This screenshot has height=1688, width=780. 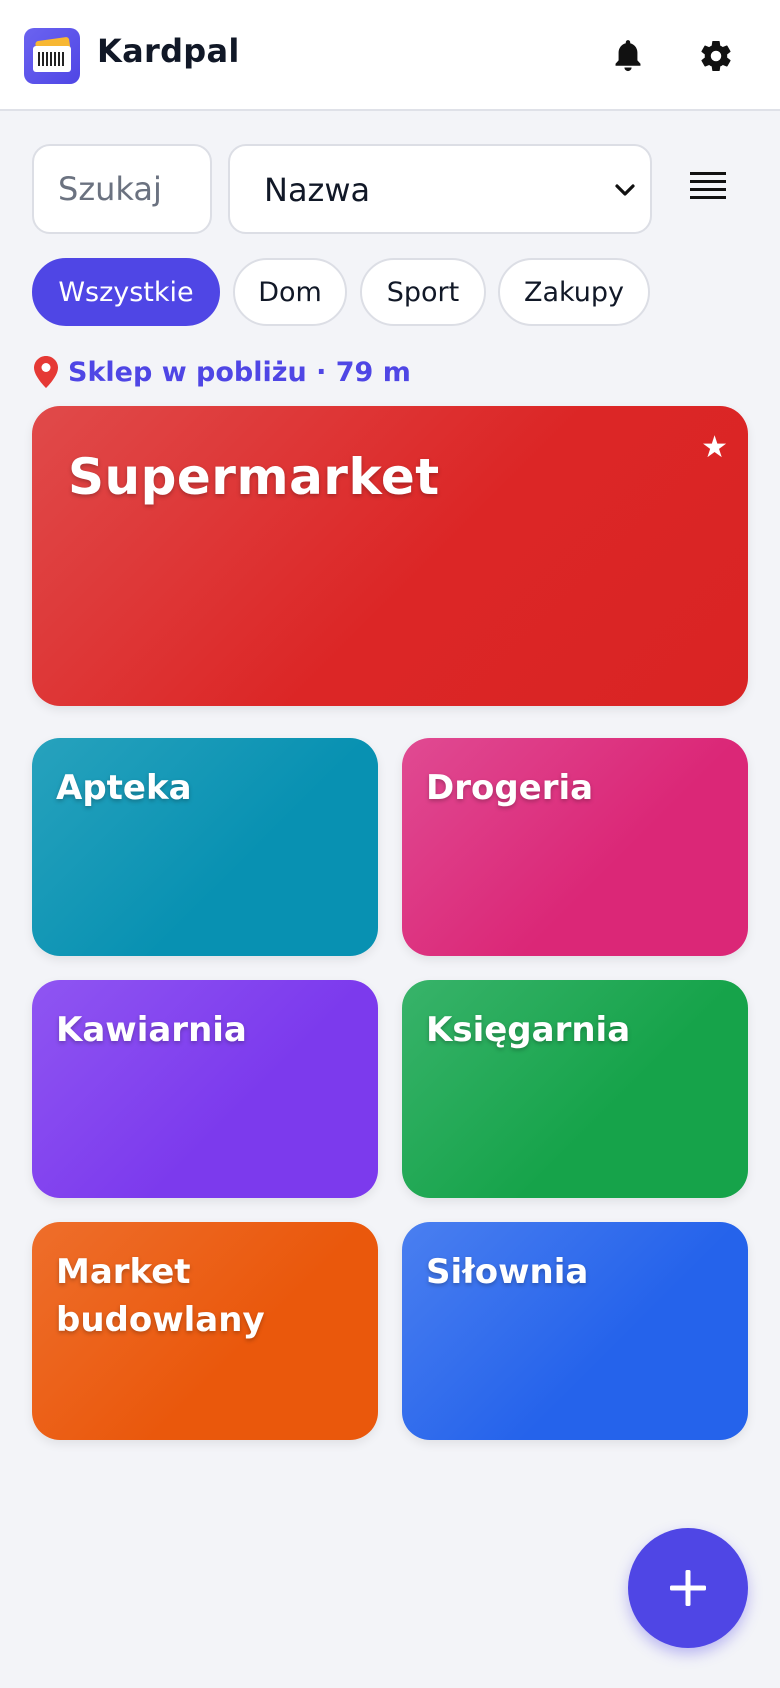 What do you see at coordinates (122, 189) in the screenshot?
I see `search-input` at bounding box center [122, 189].